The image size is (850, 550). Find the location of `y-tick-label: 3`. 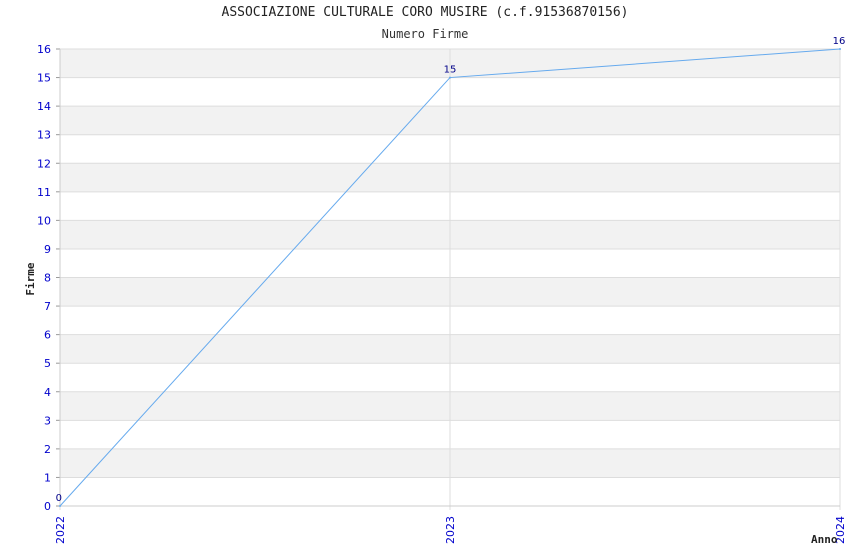

y-tick-label: 3 is located at coordinates (47, 420).